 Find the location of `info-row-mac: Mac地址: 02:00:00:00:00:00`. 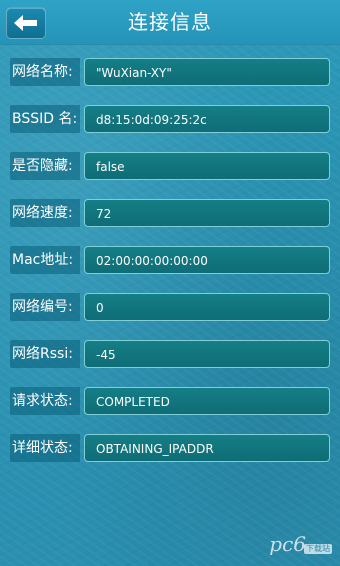

info-row-mac: Mac地址: 02:00:00:00:00:00 is located at coordinates (170, 260).